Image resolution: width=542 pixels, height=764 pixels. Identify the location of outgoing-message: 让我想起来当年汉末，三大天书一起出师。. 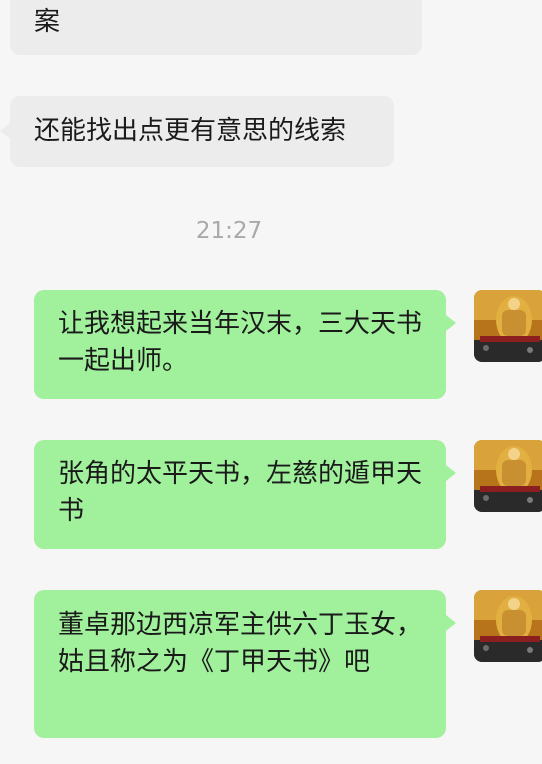
(245, 344).